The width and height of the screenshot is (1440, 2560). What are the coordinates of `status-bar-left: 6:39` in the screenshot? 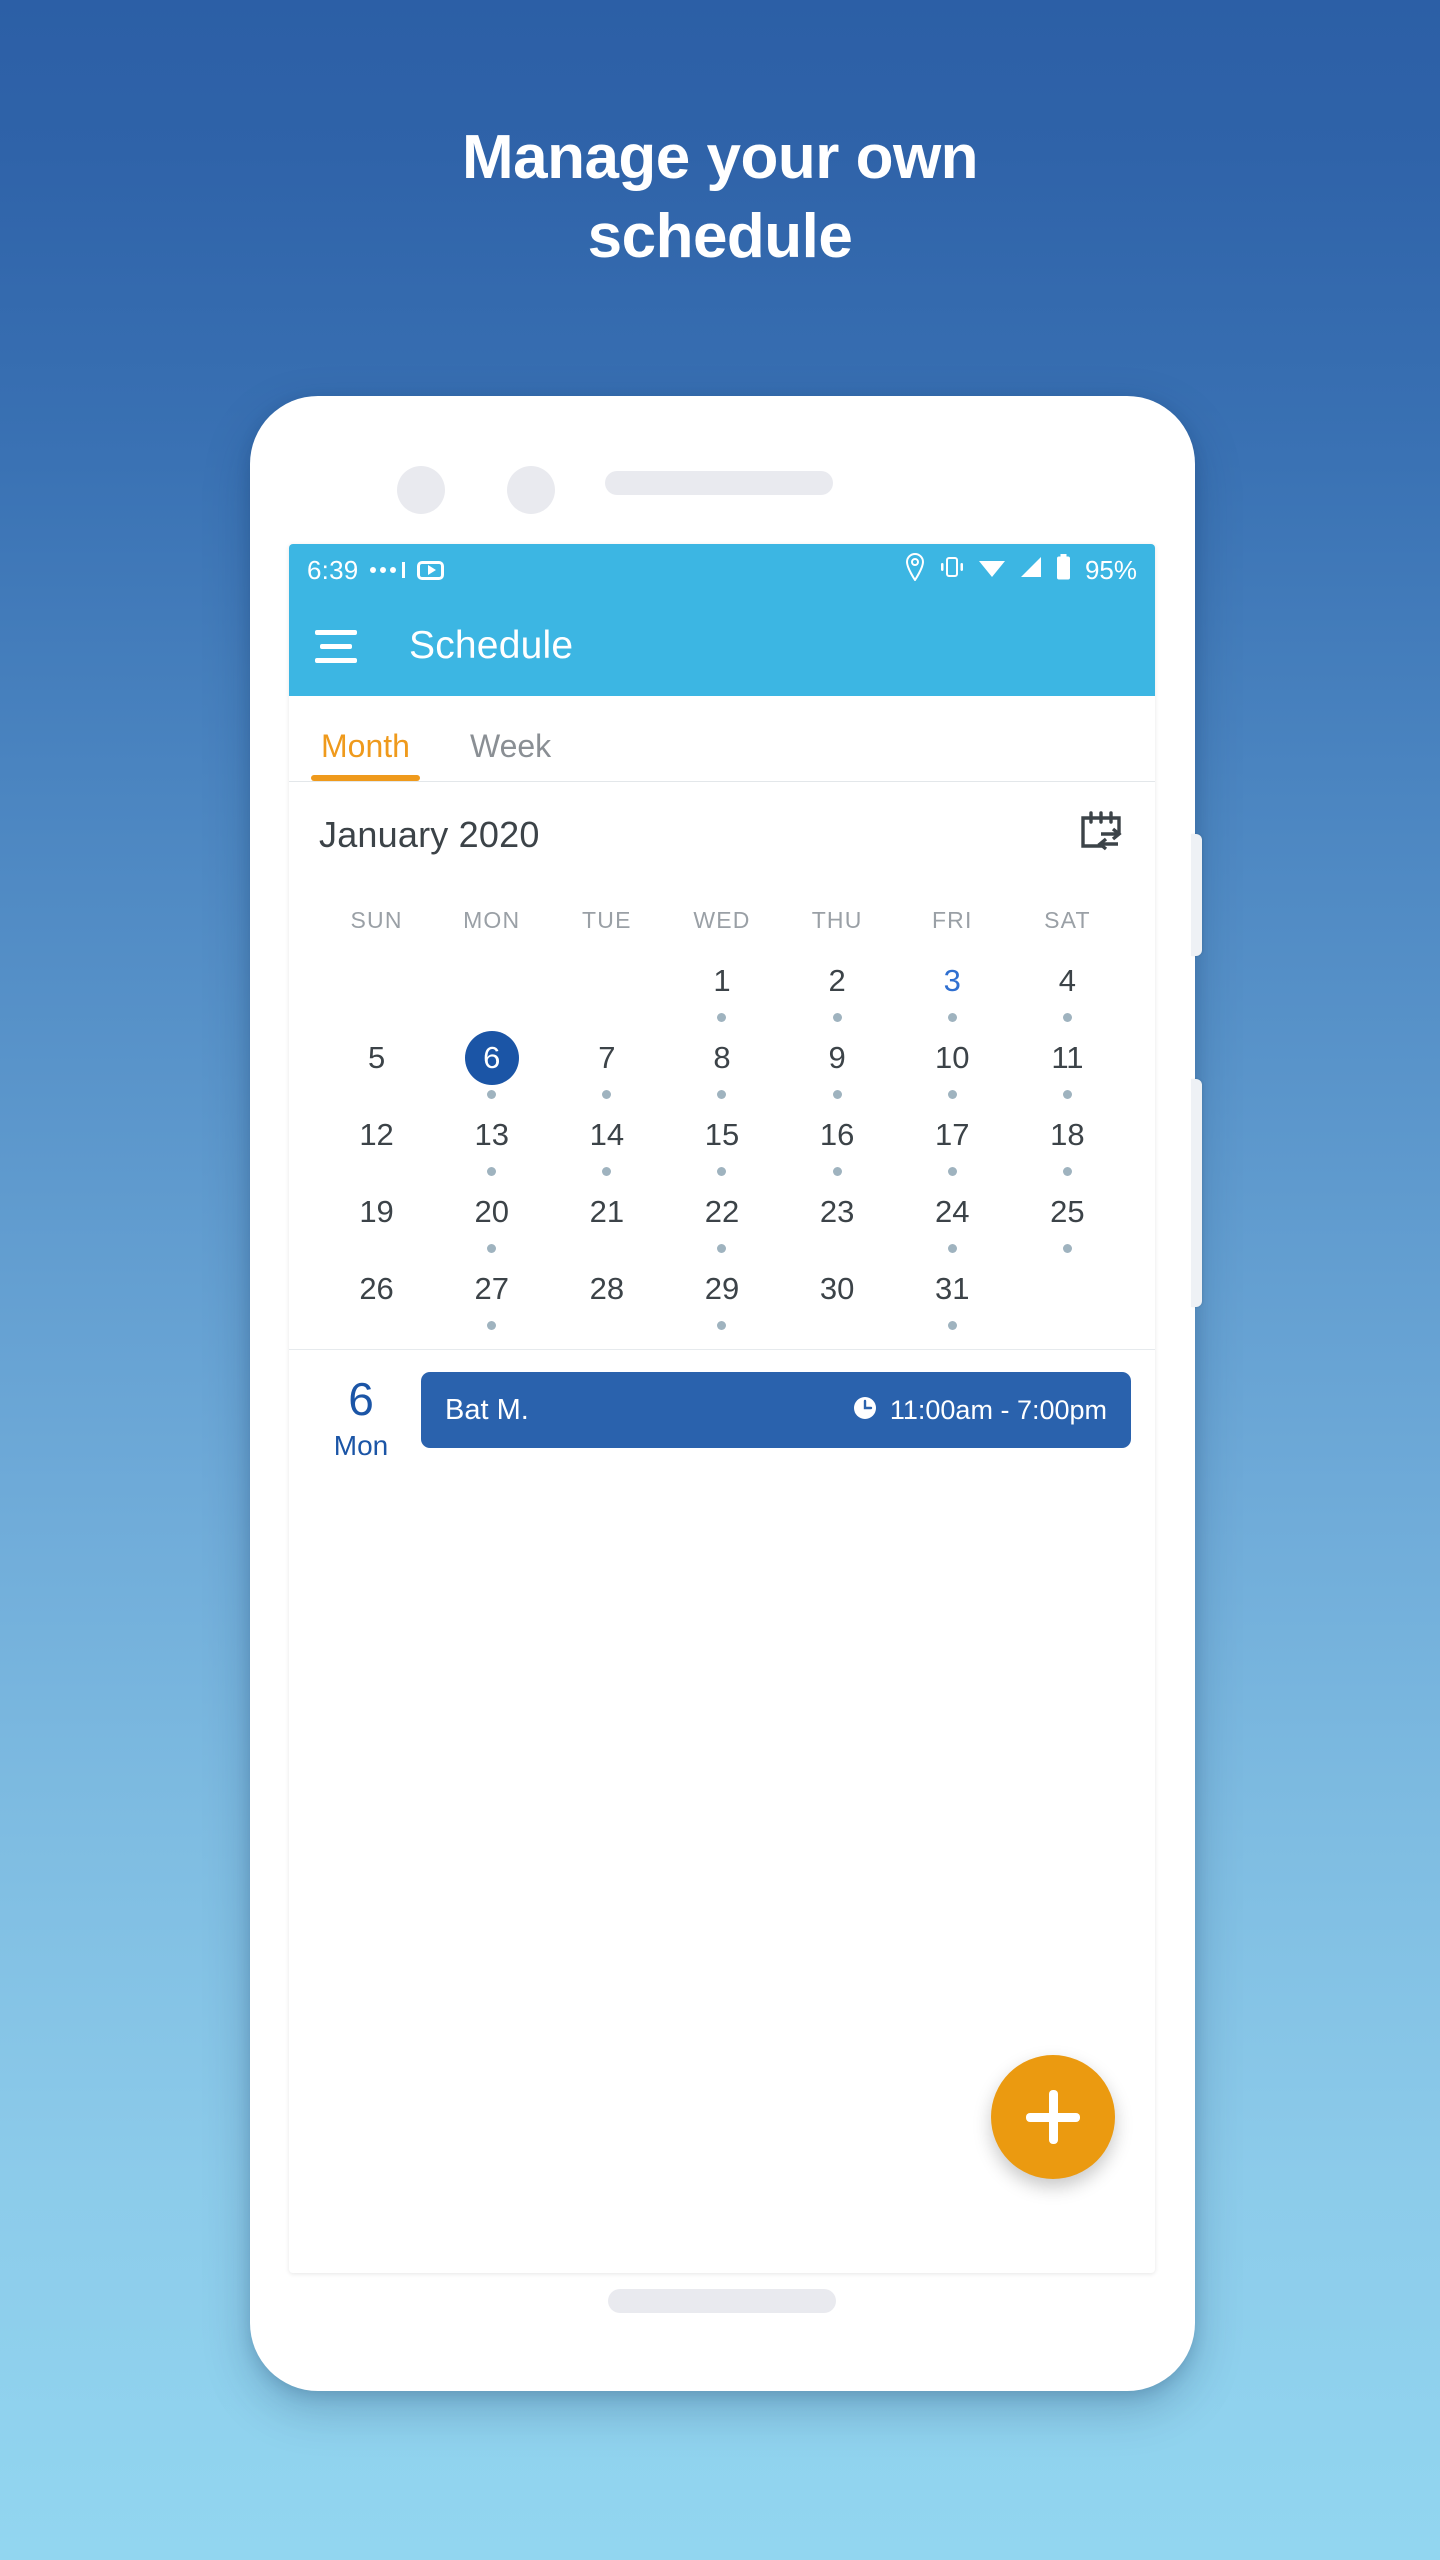 It's located at (376, 570).